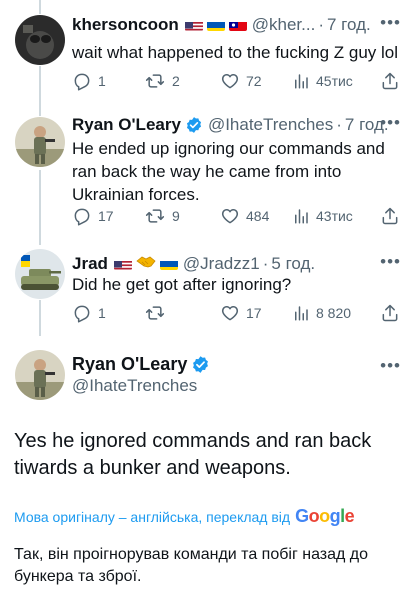 Image resolution: width=415 pixels, height=600 pixels. What do you see at coordinates (221, 264) in the screenshot?
I see `user-handle: @Jradzz1` at bounding box center [221, 264].